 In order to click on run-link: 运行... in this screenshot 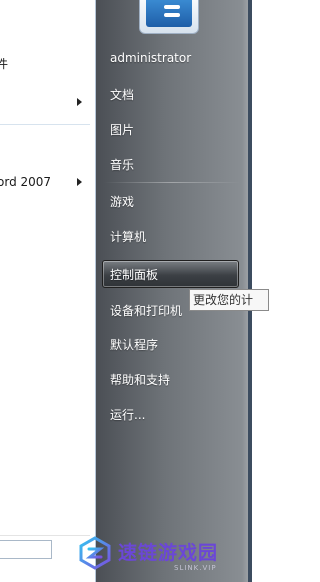, I will do `click(127, 414)`.